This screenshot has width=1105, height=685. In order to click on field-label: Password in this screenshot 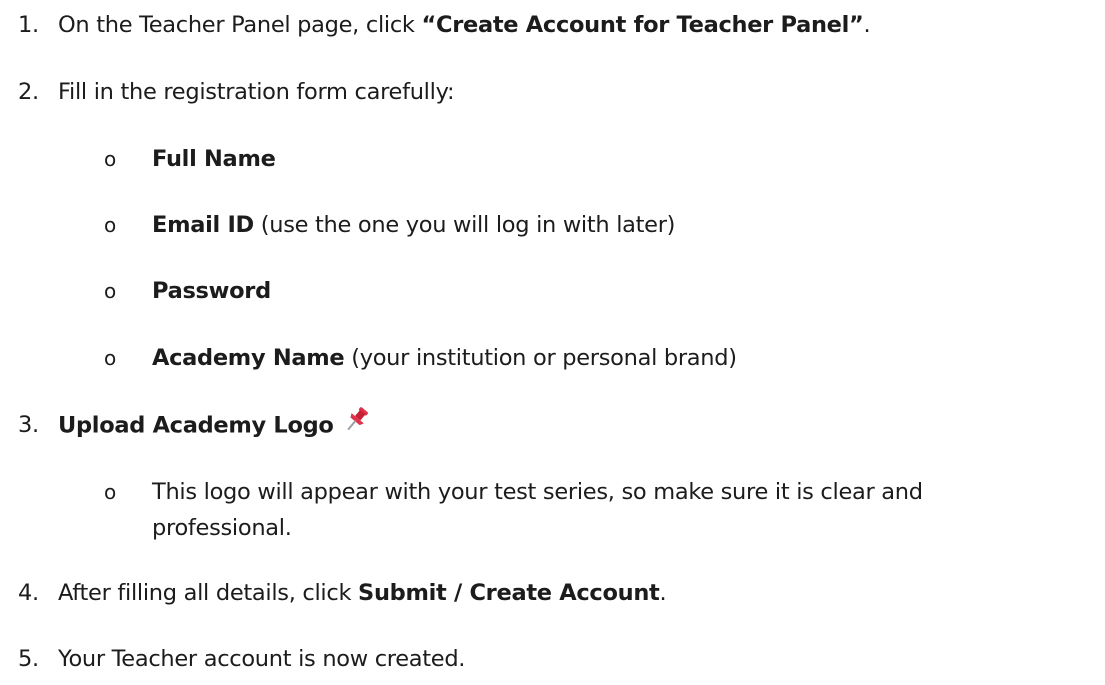, I will do `click(211, 291)`.